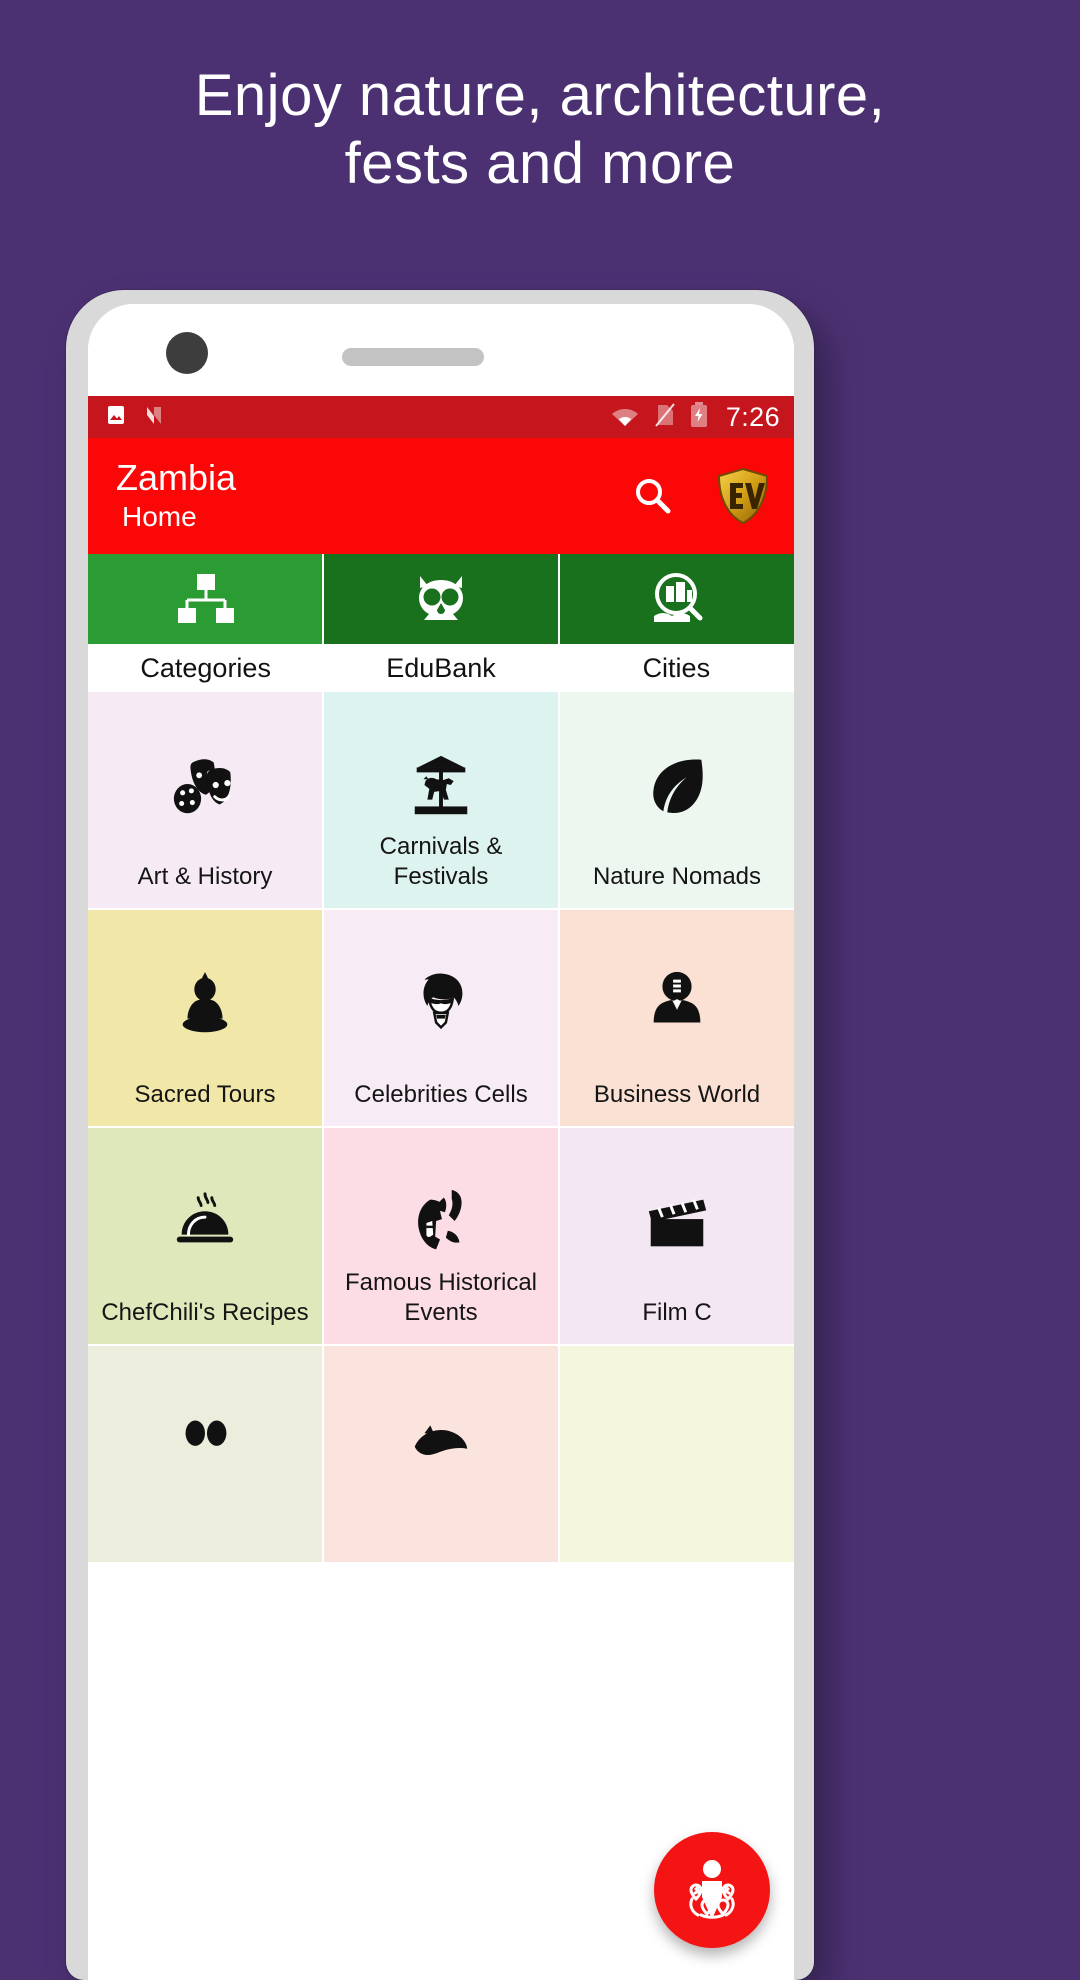 Image resolution: width=1080 pixels, height=1980 pixels. Describe the element at coordinates (441, 1297) in the screenshot. I see `category-tile-label: Famous Historical Events` at that location.